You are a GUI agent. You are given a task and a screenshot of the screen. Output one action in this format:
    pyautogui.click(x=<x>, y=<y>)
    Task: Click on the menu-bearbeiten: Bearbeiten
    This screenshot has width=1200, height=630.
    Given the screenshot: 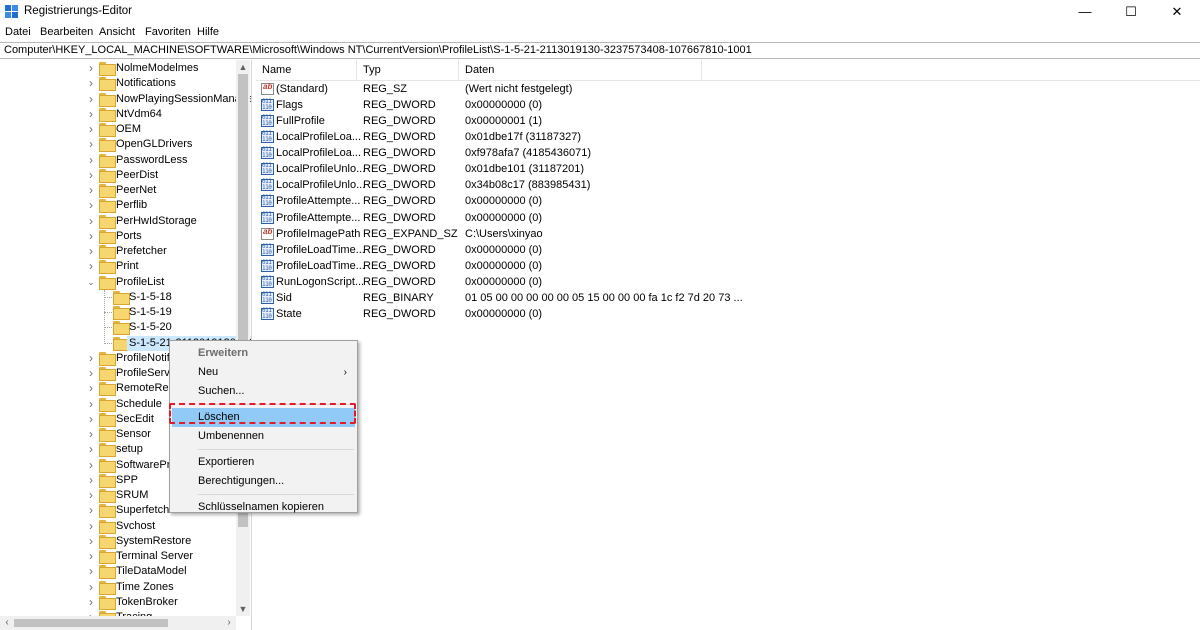 What is the action you would take?
    pyautogui.click(x=66, y=32)
    